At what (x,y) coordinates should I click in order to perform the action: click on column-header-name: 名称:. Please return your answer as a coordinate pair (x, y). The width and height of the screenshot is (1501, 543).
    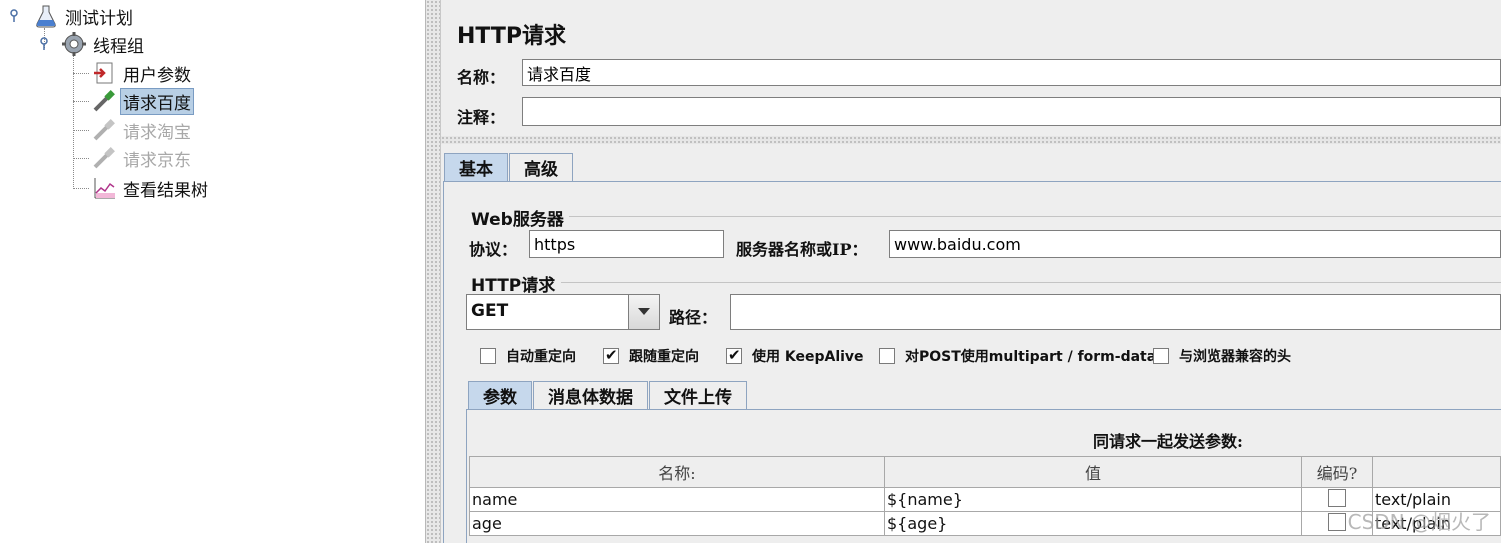
    Looking at the image, I should click on (677, 472).